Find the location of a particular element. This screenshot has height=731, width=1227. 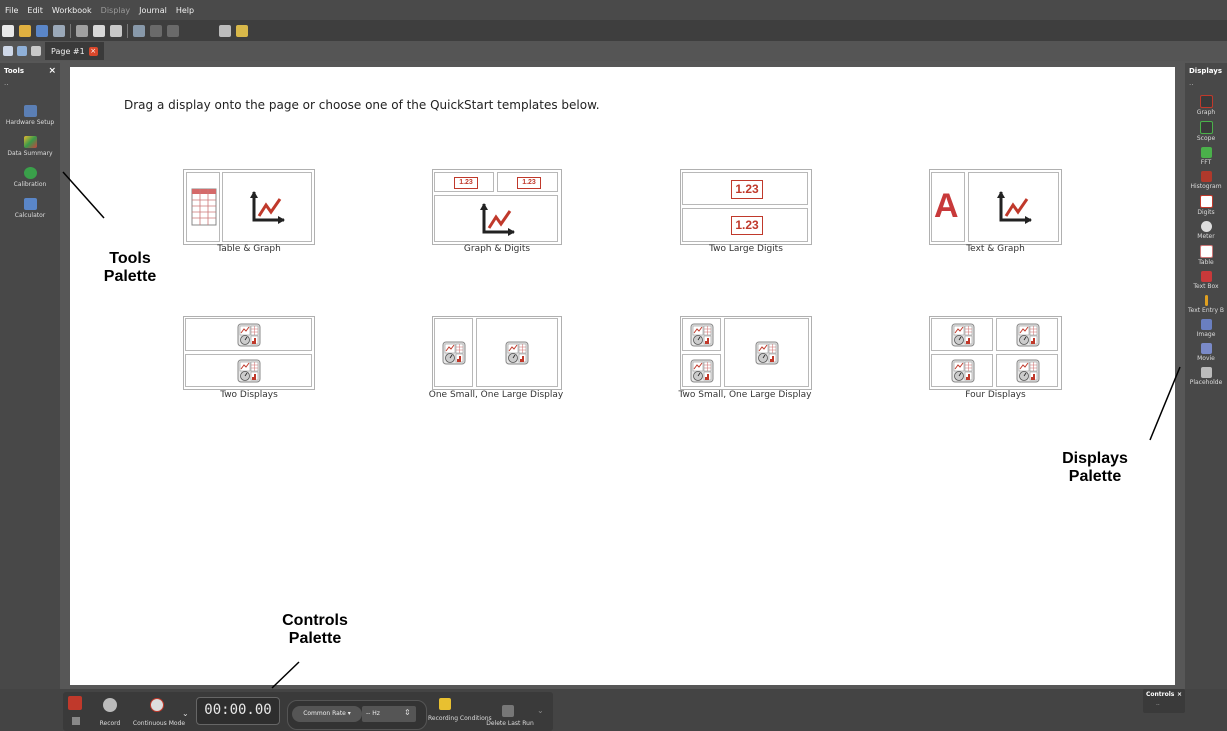

displays-palette-annotation: Displays Palette is located at coordinates (1095, 467).